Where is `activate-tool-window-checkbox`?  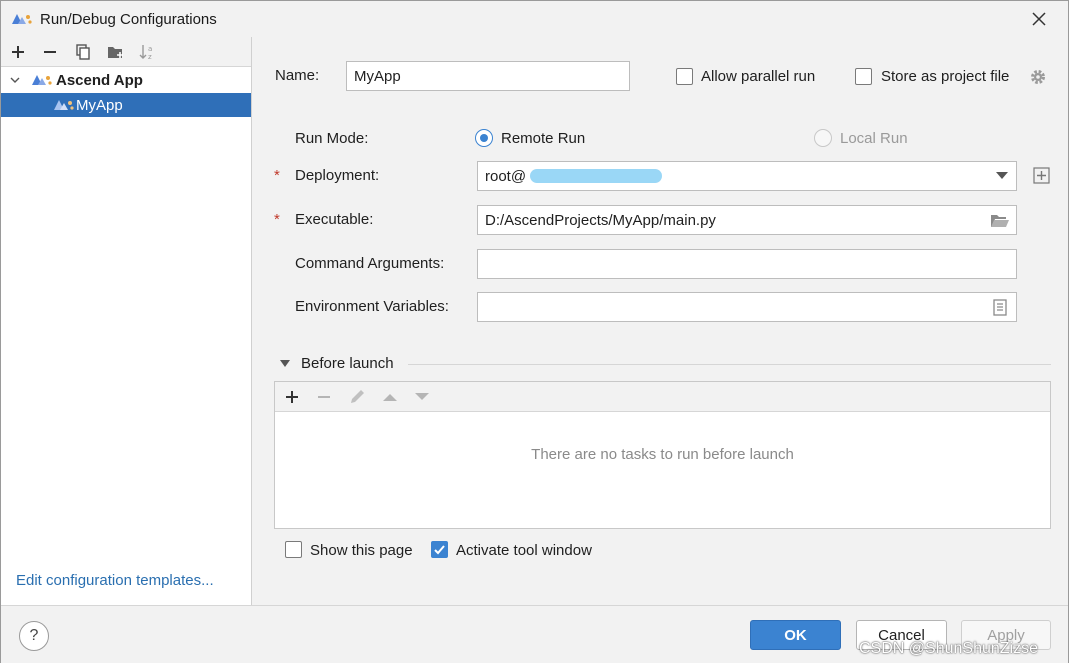
activate-tool-window-checkbox is located at coordinates (439, 549).